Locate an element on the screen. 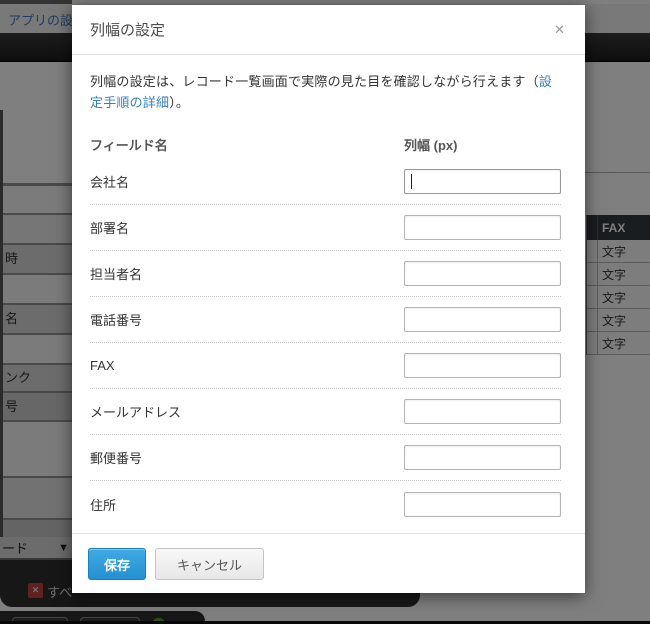  dialog-header: 列幅の設定 ✕ is located at coordinates (328, 30).